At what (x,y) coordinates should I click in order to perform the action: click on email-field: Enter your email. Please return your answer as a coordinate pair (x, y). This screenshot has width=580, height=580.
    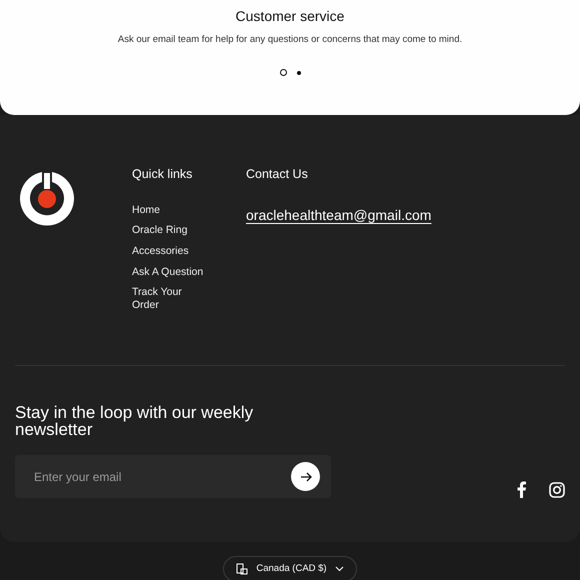
    Looking at the image, I should click on (173, 476).